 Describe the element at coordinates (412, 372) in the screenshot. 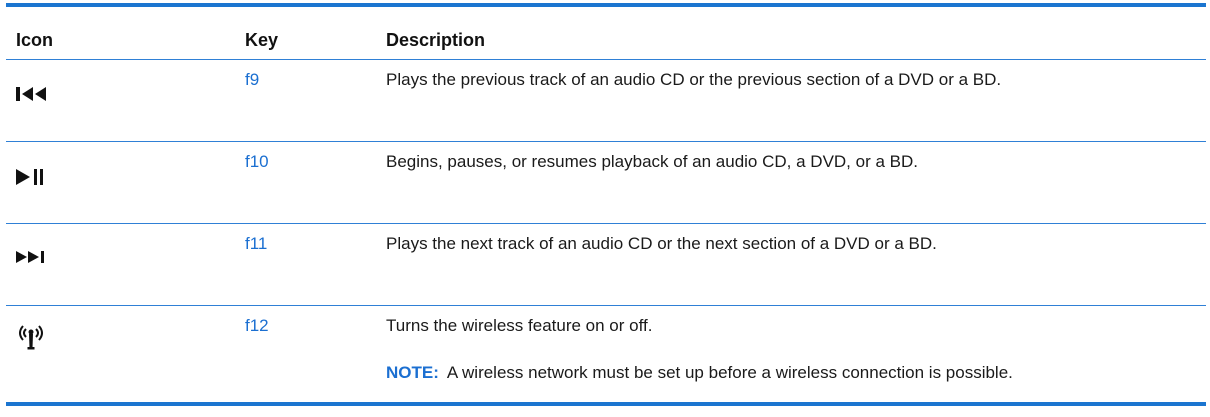

I see `note-label: NOTE:` at that location.